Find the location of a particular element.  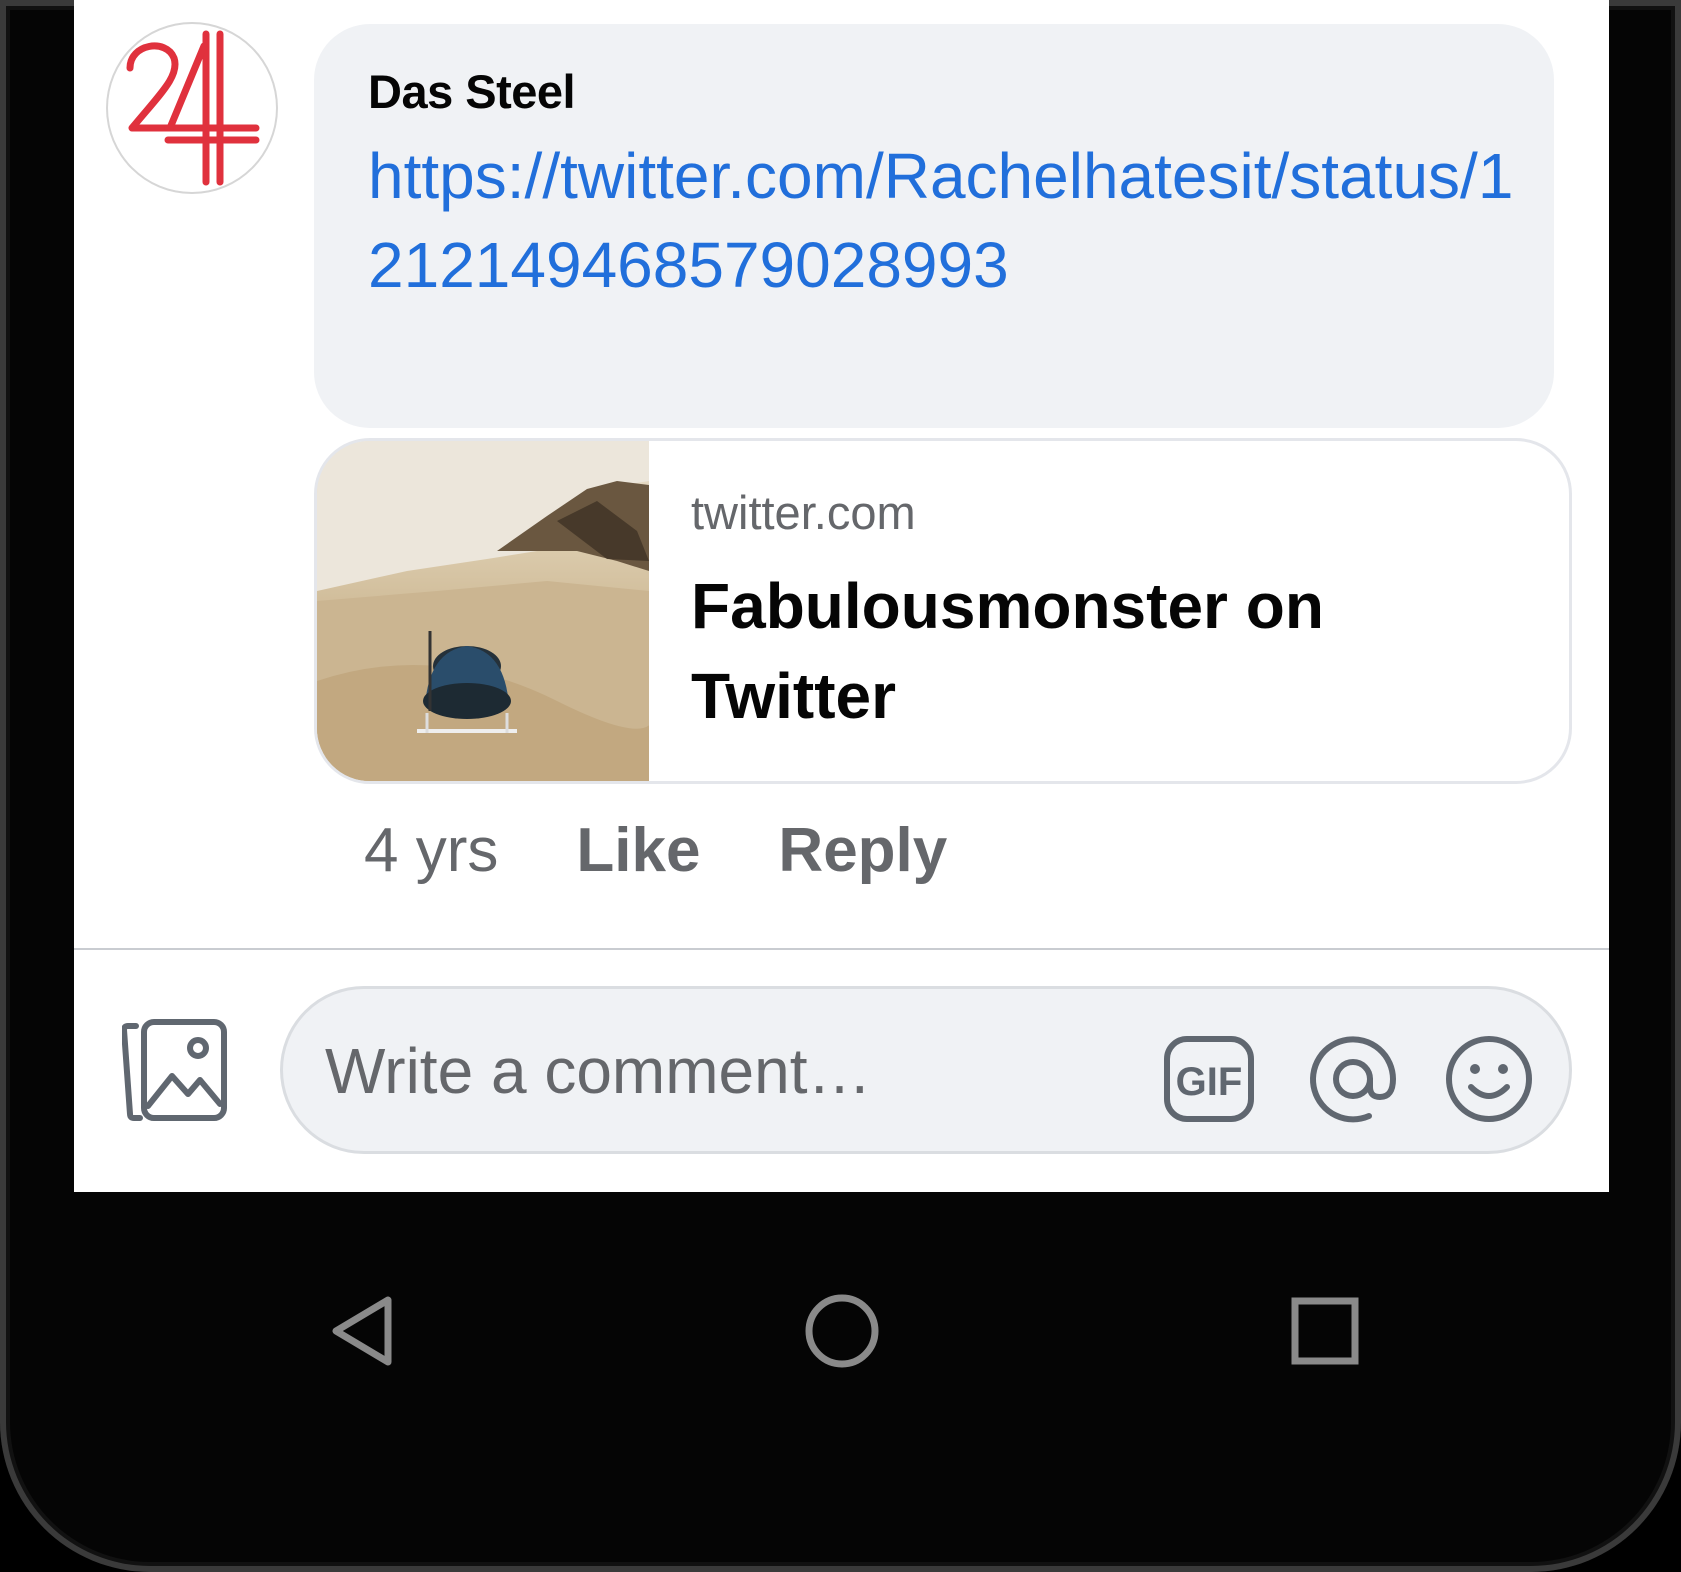

comment-timestamp: 4 yrs is located at coordinates (431, 850).